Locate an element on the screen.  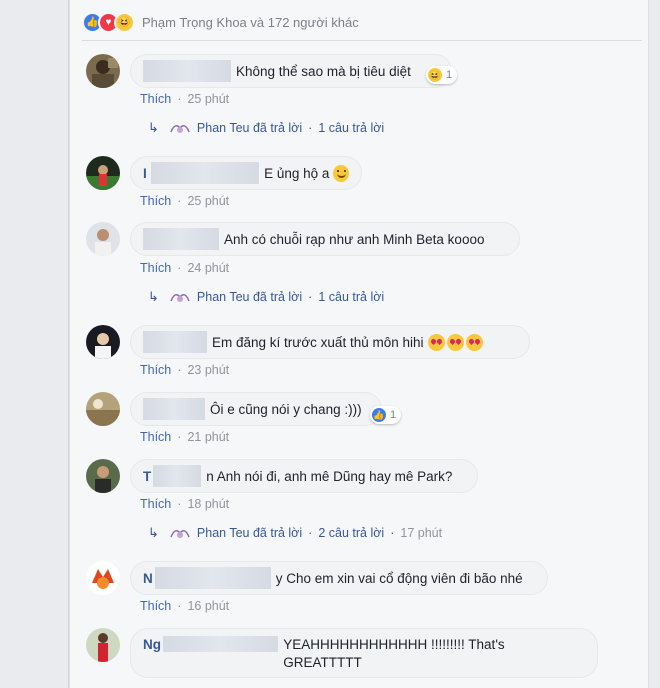
smile-emoji is located at coordinates (341, 173).